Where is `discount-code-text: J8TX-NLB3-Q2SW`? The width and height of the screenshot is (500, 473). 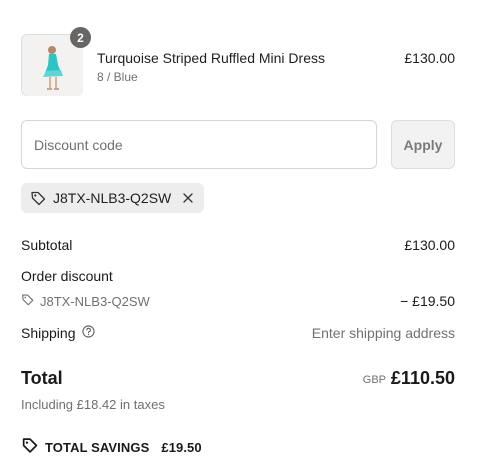 discount-code-text: J8TX-NLB3-Q2SW is located at coordinates (95, 301).